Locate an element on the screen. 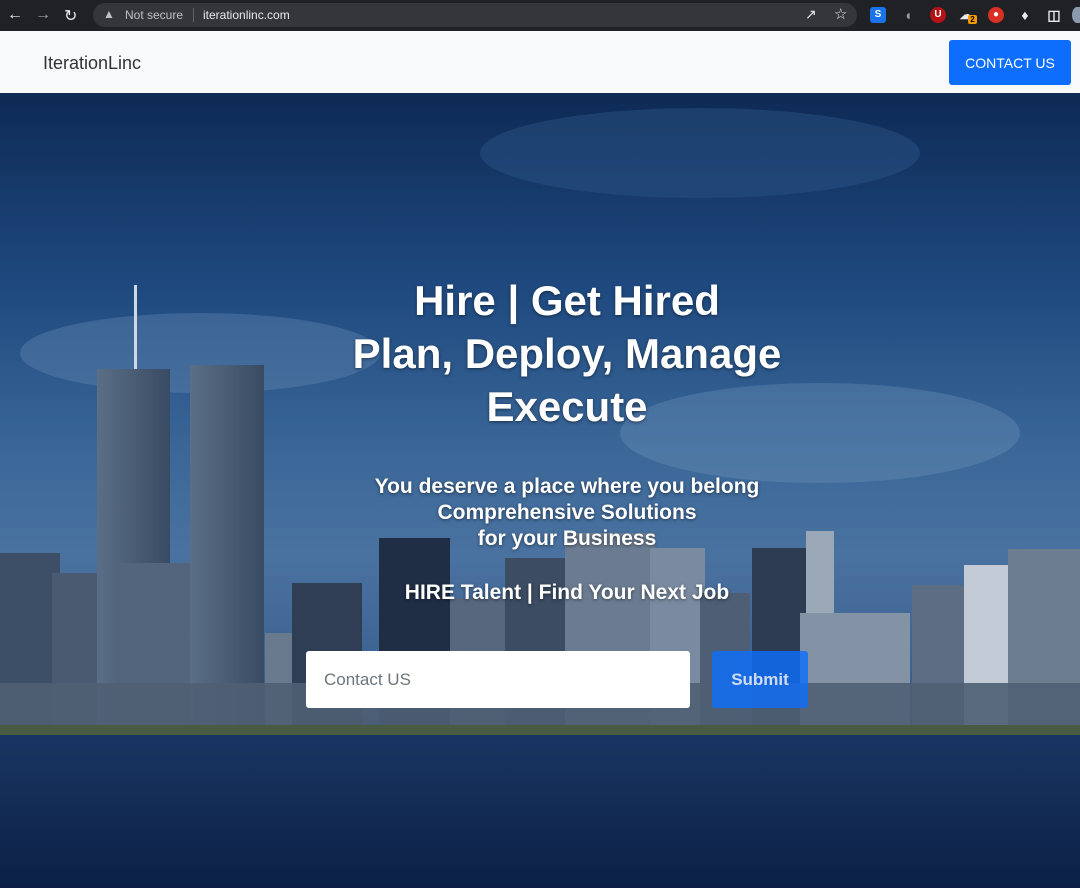  reload-icon: ↻ is located at coordinates (70, 16).